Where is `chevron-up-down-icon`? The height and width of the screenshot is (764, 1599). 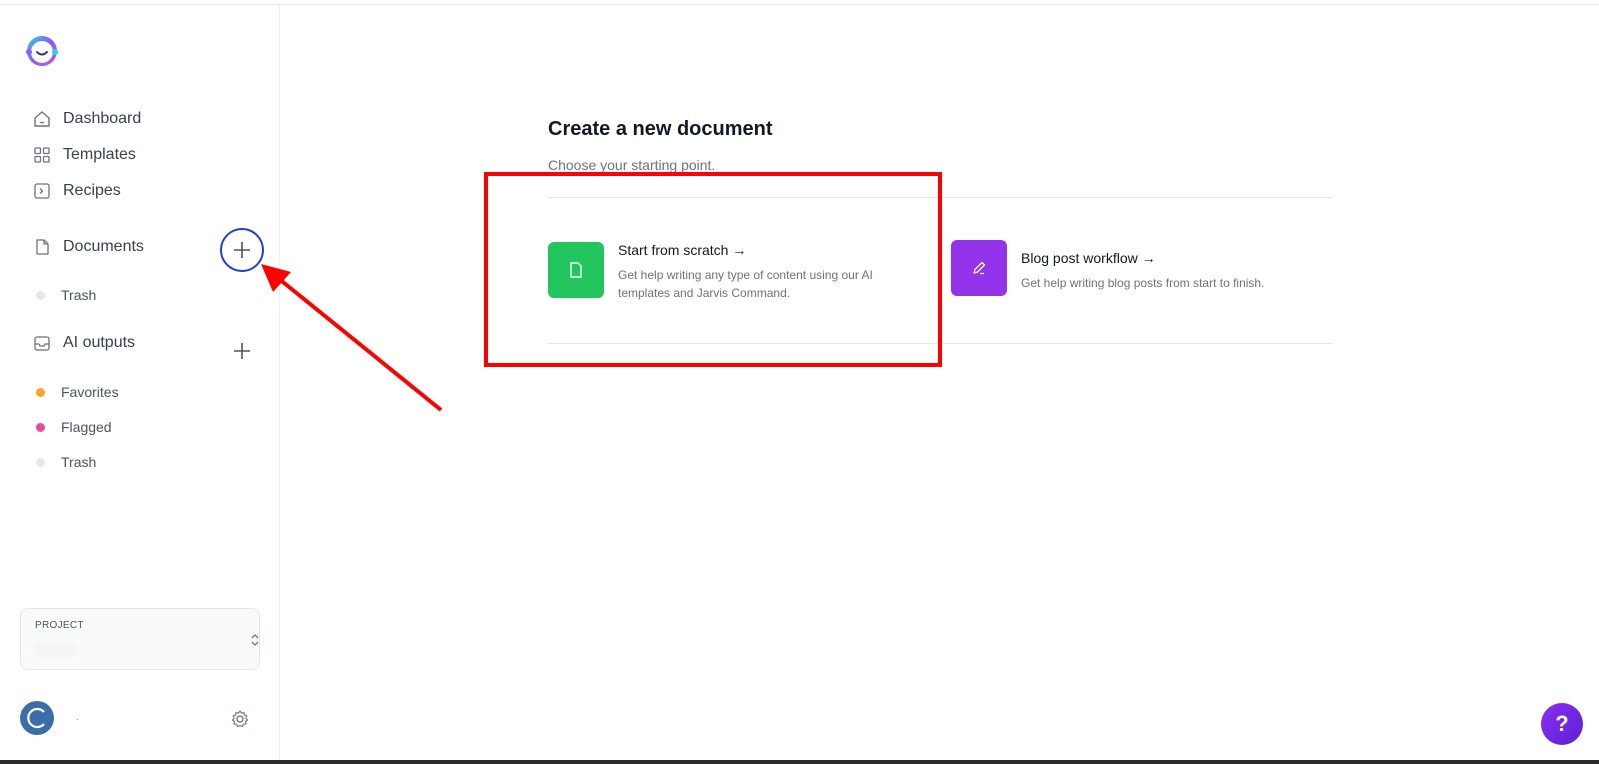 chevron-up-down-icon is located at coordinates (255, 640).